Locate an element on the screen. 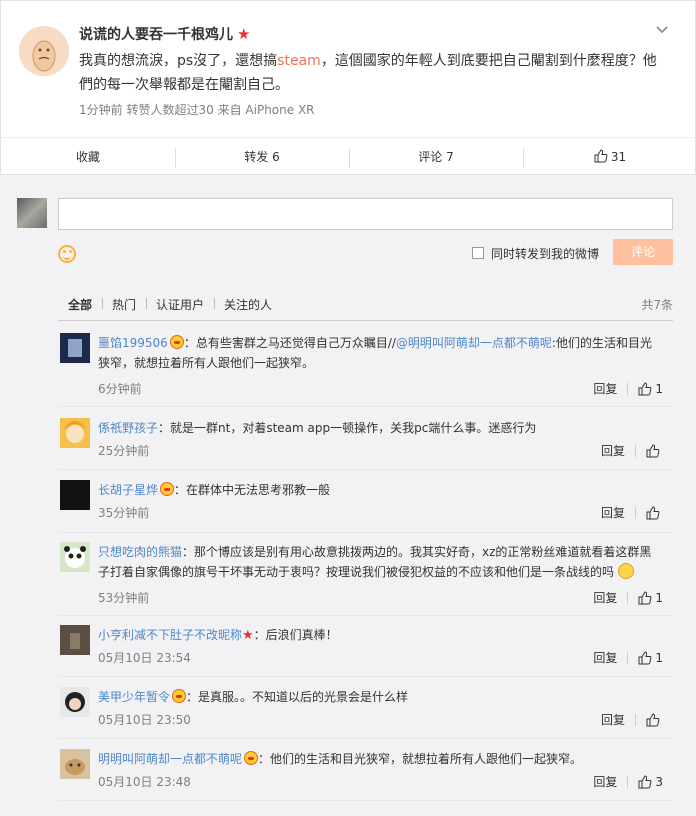  author-avatar is located at coordinates (44, 51).